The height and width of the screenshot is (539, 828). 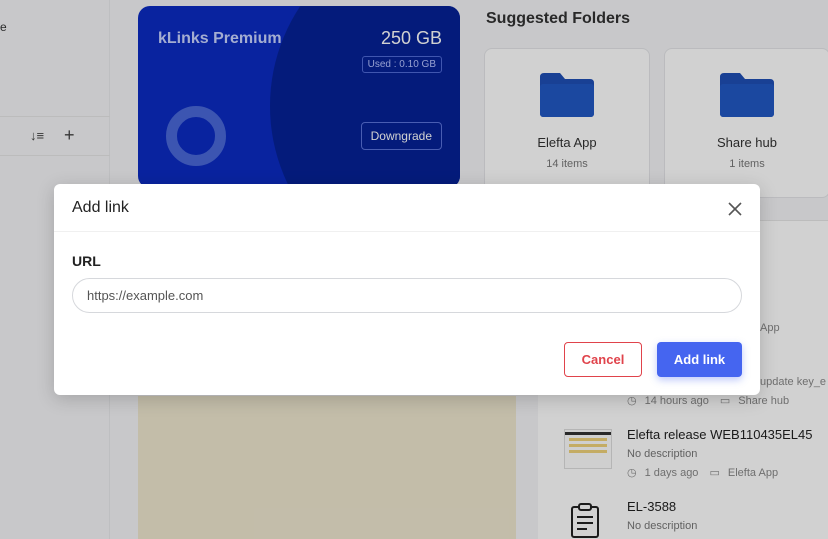 I want to click on modal-title: Add link, so click(x=100, y=207).